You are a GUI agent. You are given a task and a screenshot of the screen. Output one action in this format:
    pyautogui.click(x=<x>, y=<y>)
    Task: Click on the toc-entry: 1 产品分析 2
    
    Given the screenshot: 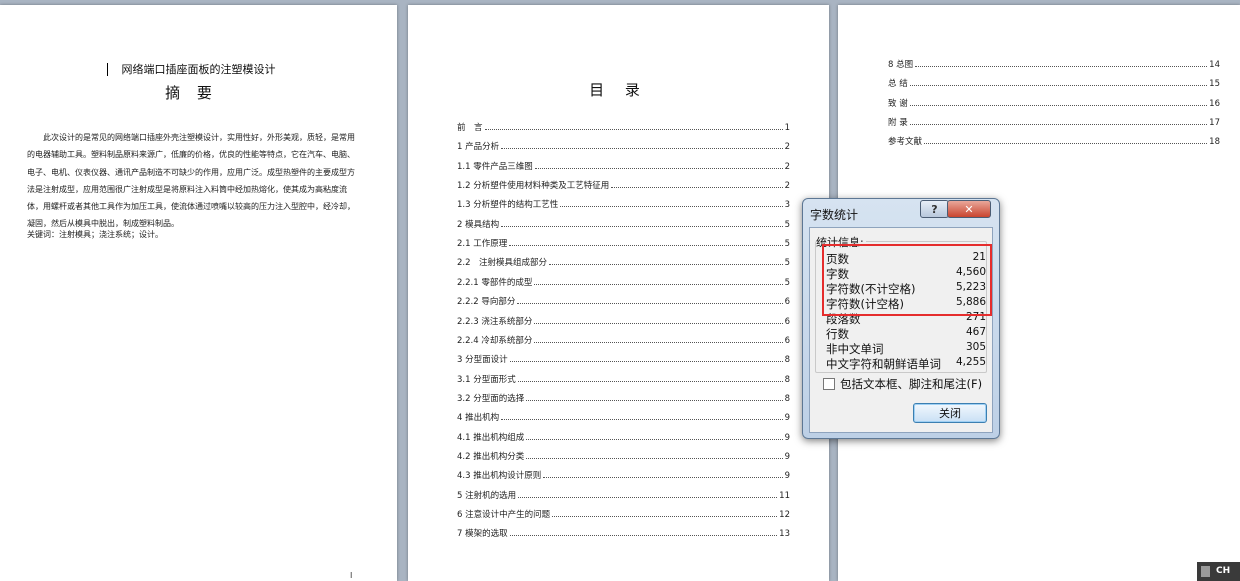 What is the action you would take?
    pyautogui.click(x=623, y=145)
    